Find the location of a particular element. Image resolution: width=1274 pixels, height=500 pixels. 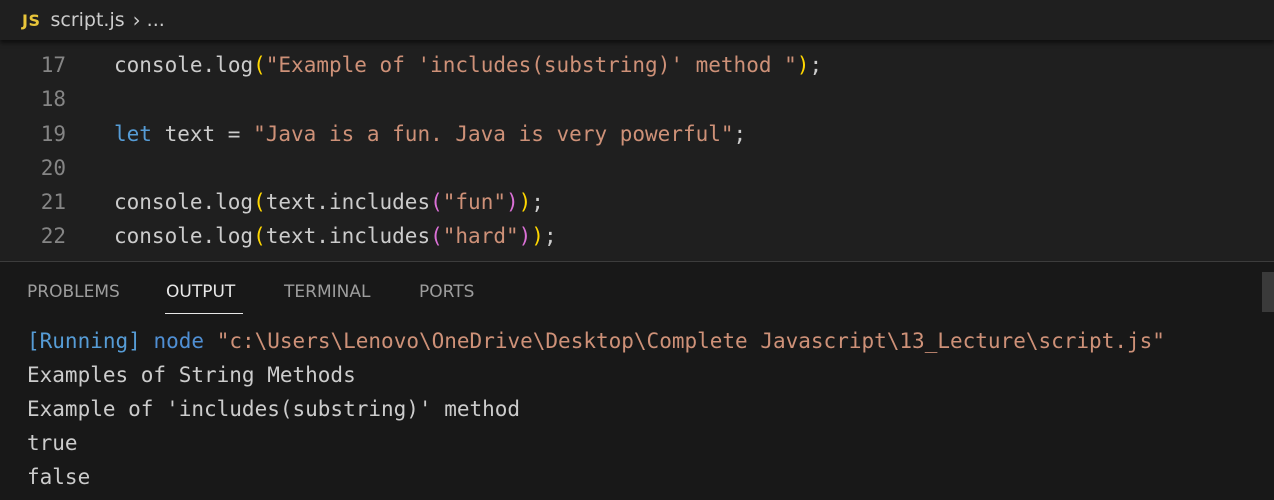

panel-scrollbar is located at coordinates (1268, 292).